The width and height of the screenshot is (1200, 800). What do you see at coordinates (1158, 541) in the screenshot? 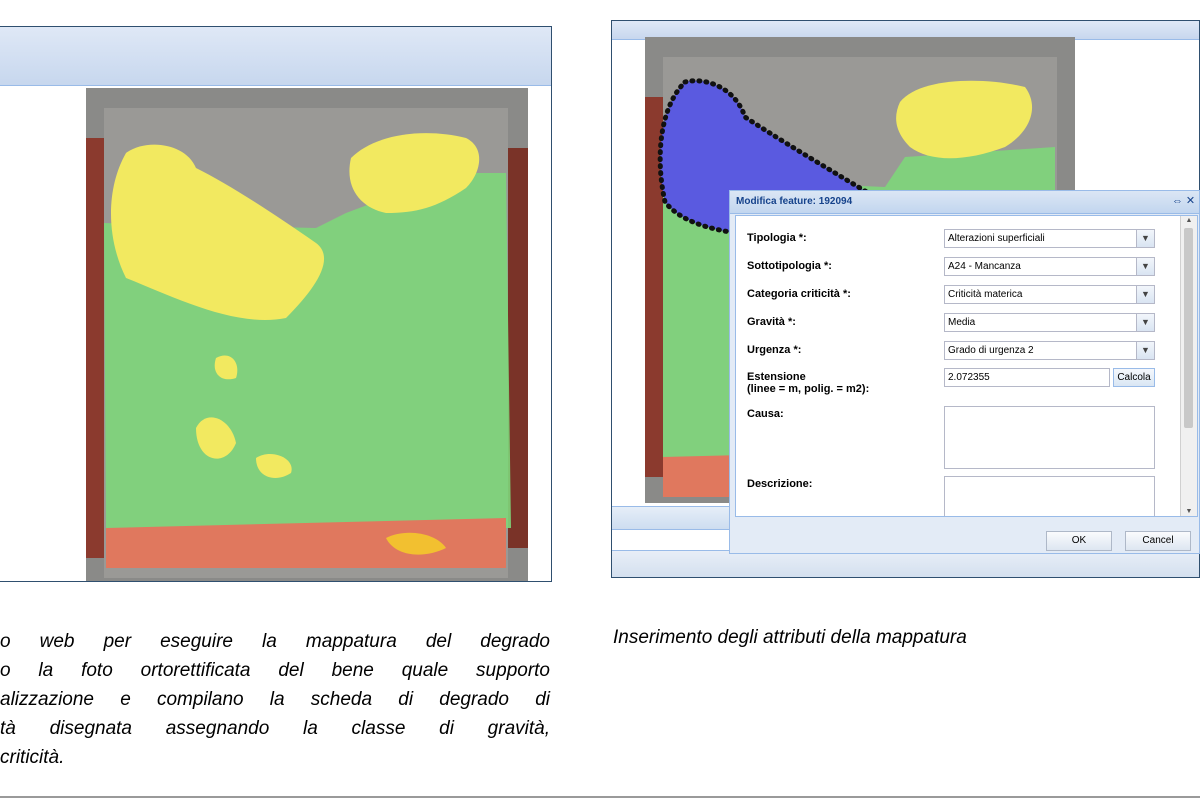
I see `cancel-button: Cancel` at bounding box center [1158, 541].